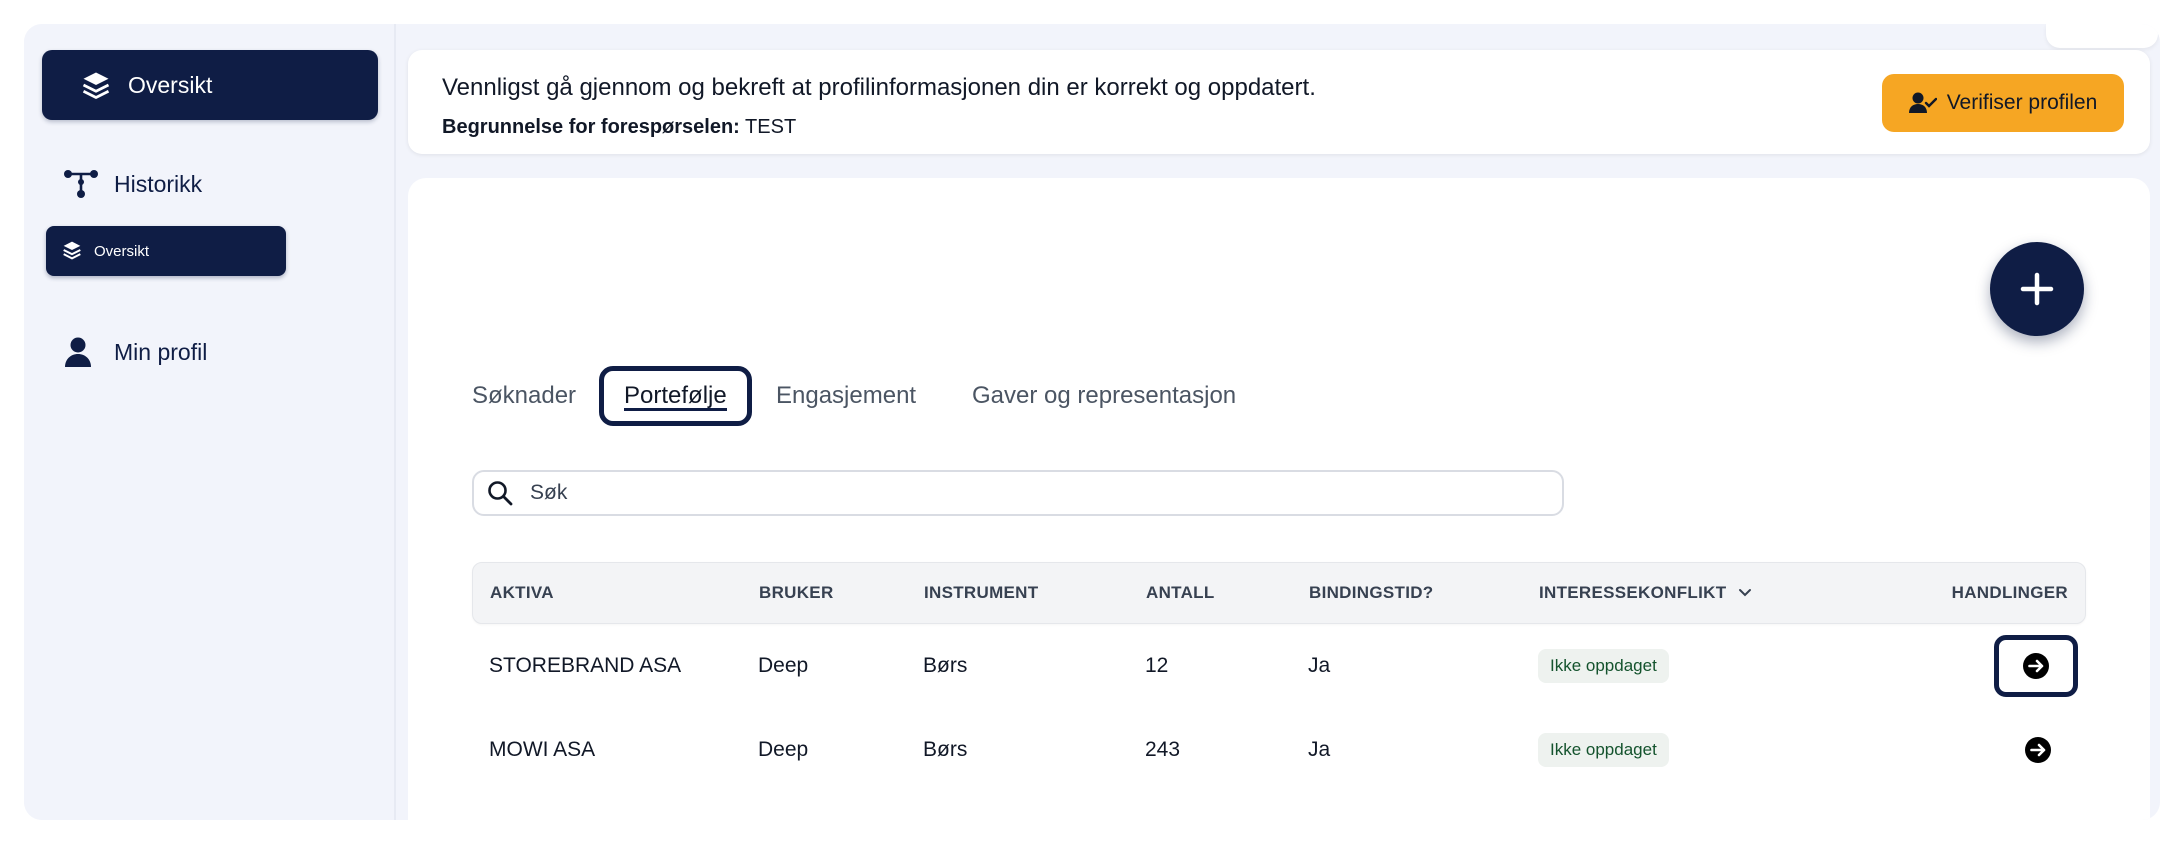 The image size is (2184, 844). What do you see at coordinates (1922, 103) in the screenshot?
I see `user-check-icon` at bounding box center [1922, 103].